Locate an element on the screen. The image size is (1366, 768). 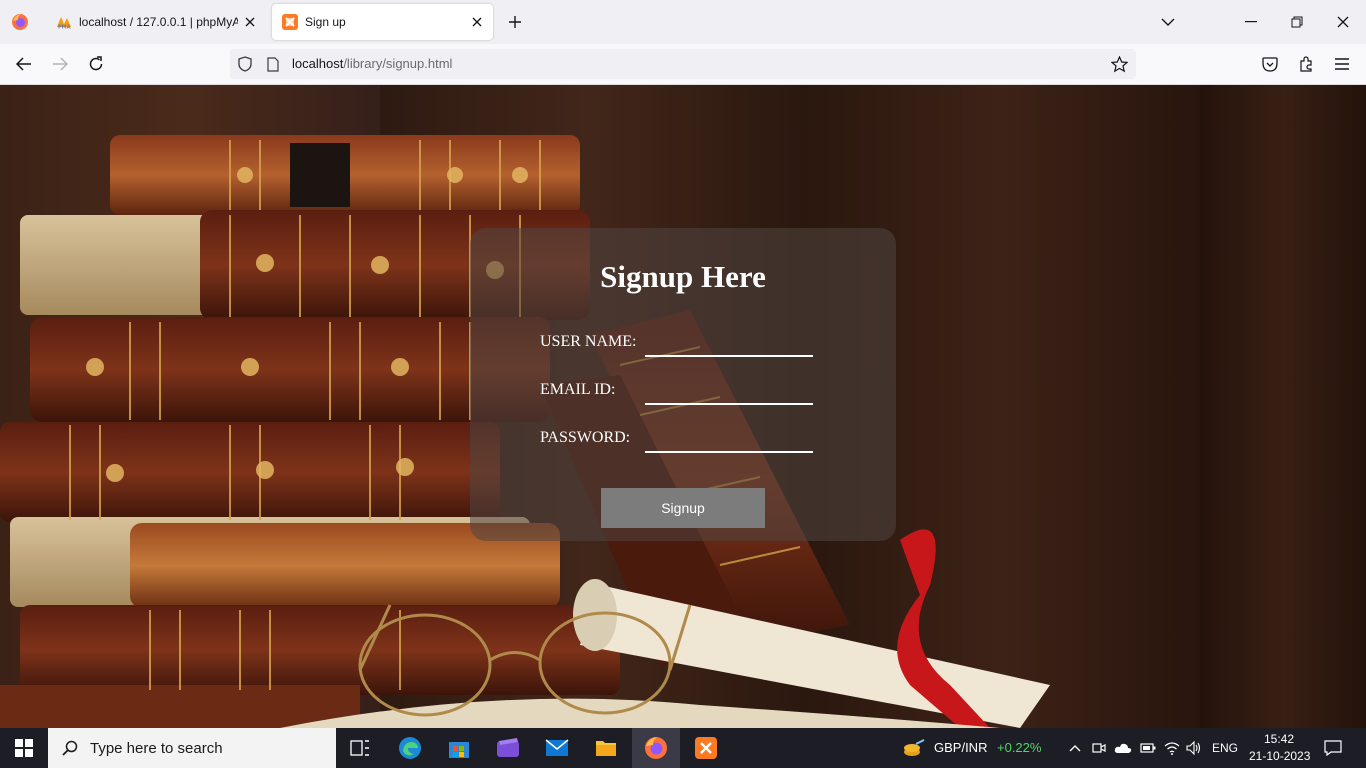
reload-icon is located at coordinates (96, 64).